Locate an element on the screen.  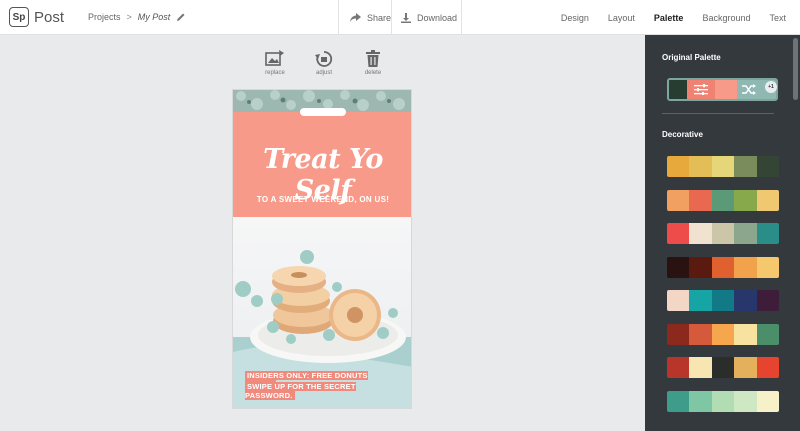
replace-image-icon is located at coordinates (274, 58).